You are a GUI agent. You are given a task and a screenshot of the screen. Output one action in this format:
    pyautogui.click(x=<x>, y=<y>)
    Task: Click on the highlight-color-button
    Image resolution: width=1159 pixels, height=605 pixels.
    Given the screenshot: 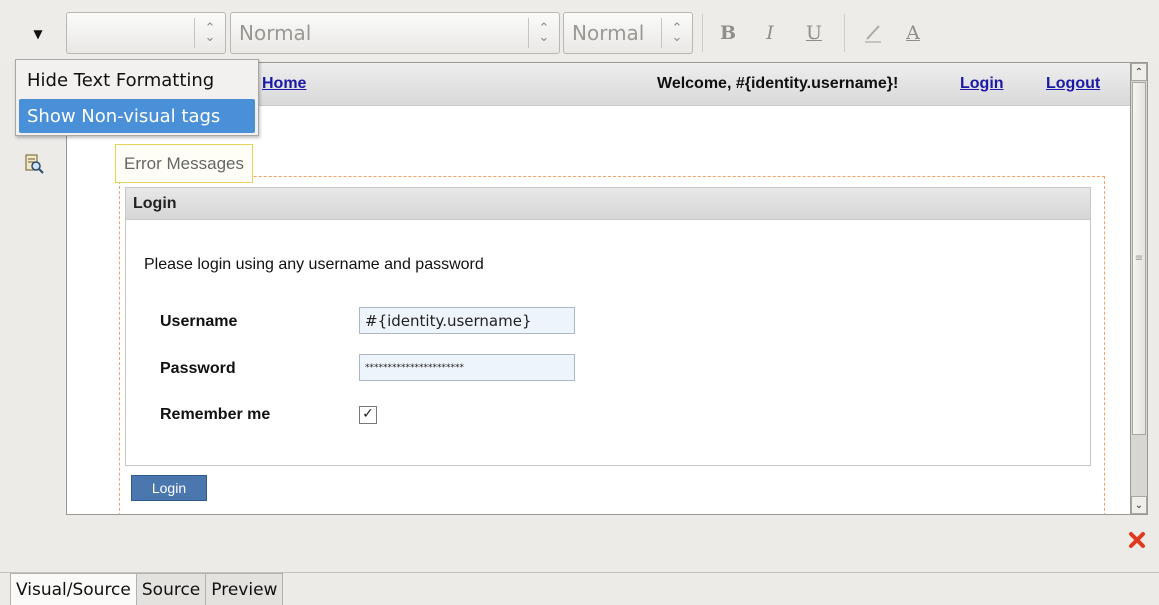 What is the action you would take?
    pyautogui.click(x=873, y=33)
    